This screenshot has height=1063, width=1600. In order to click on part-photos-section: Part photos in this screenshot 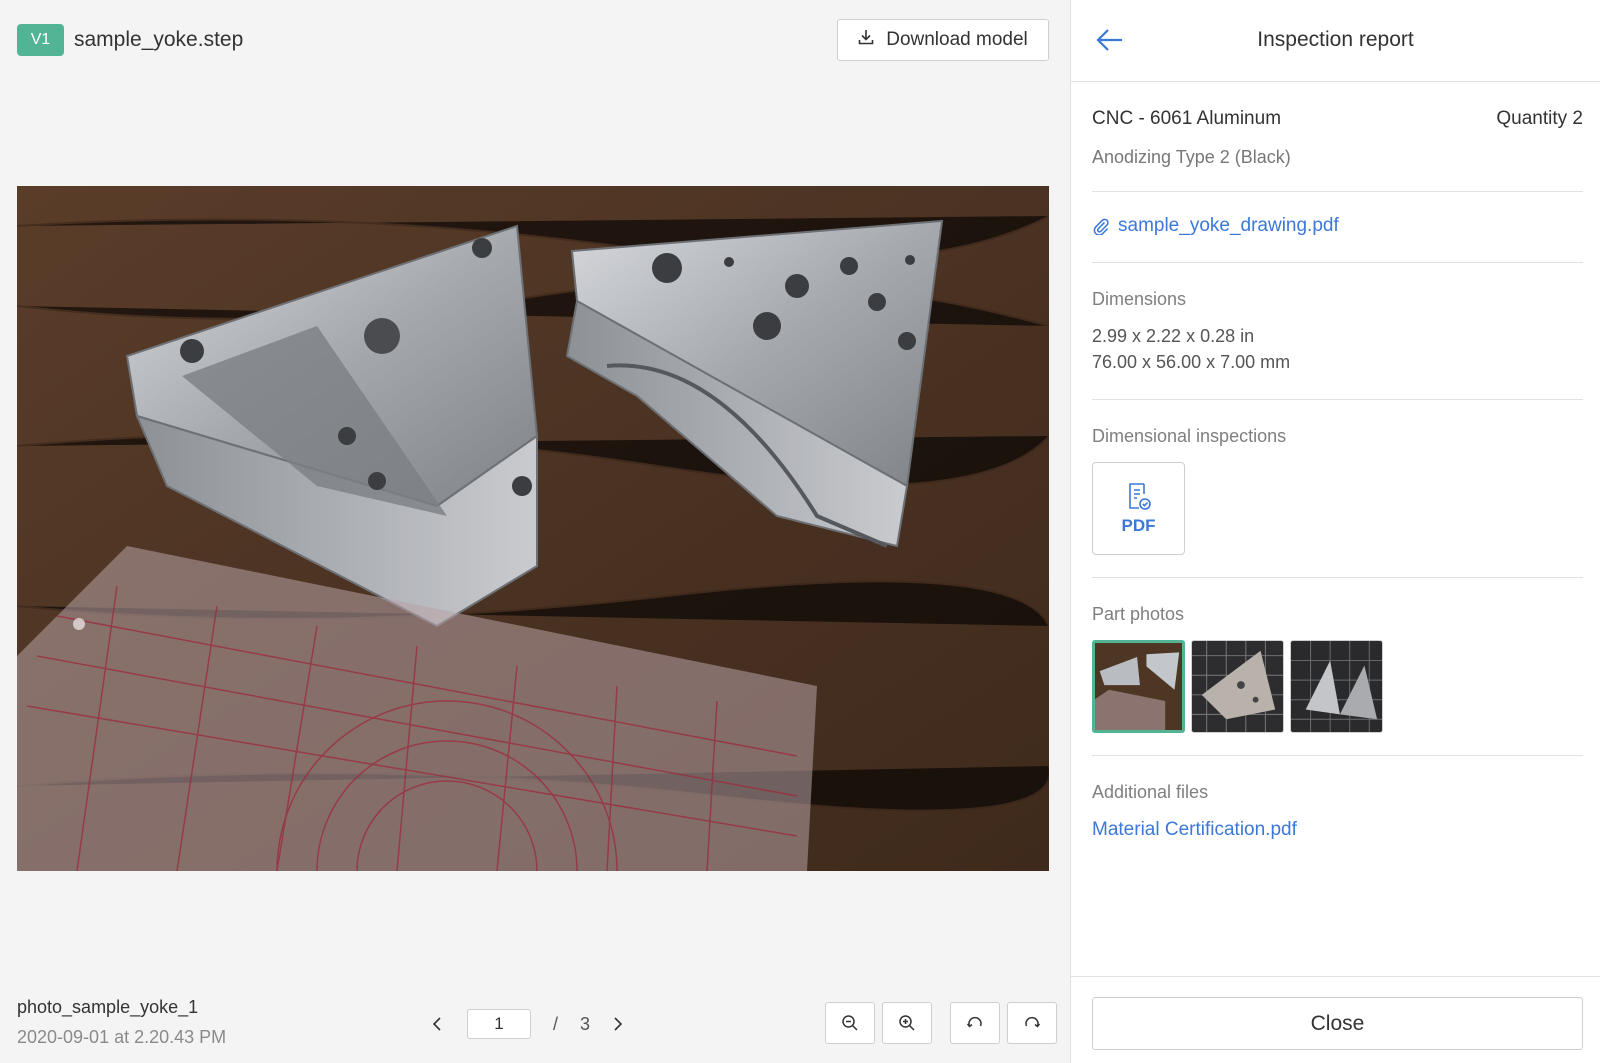, I will do `click(1337, 667)`.